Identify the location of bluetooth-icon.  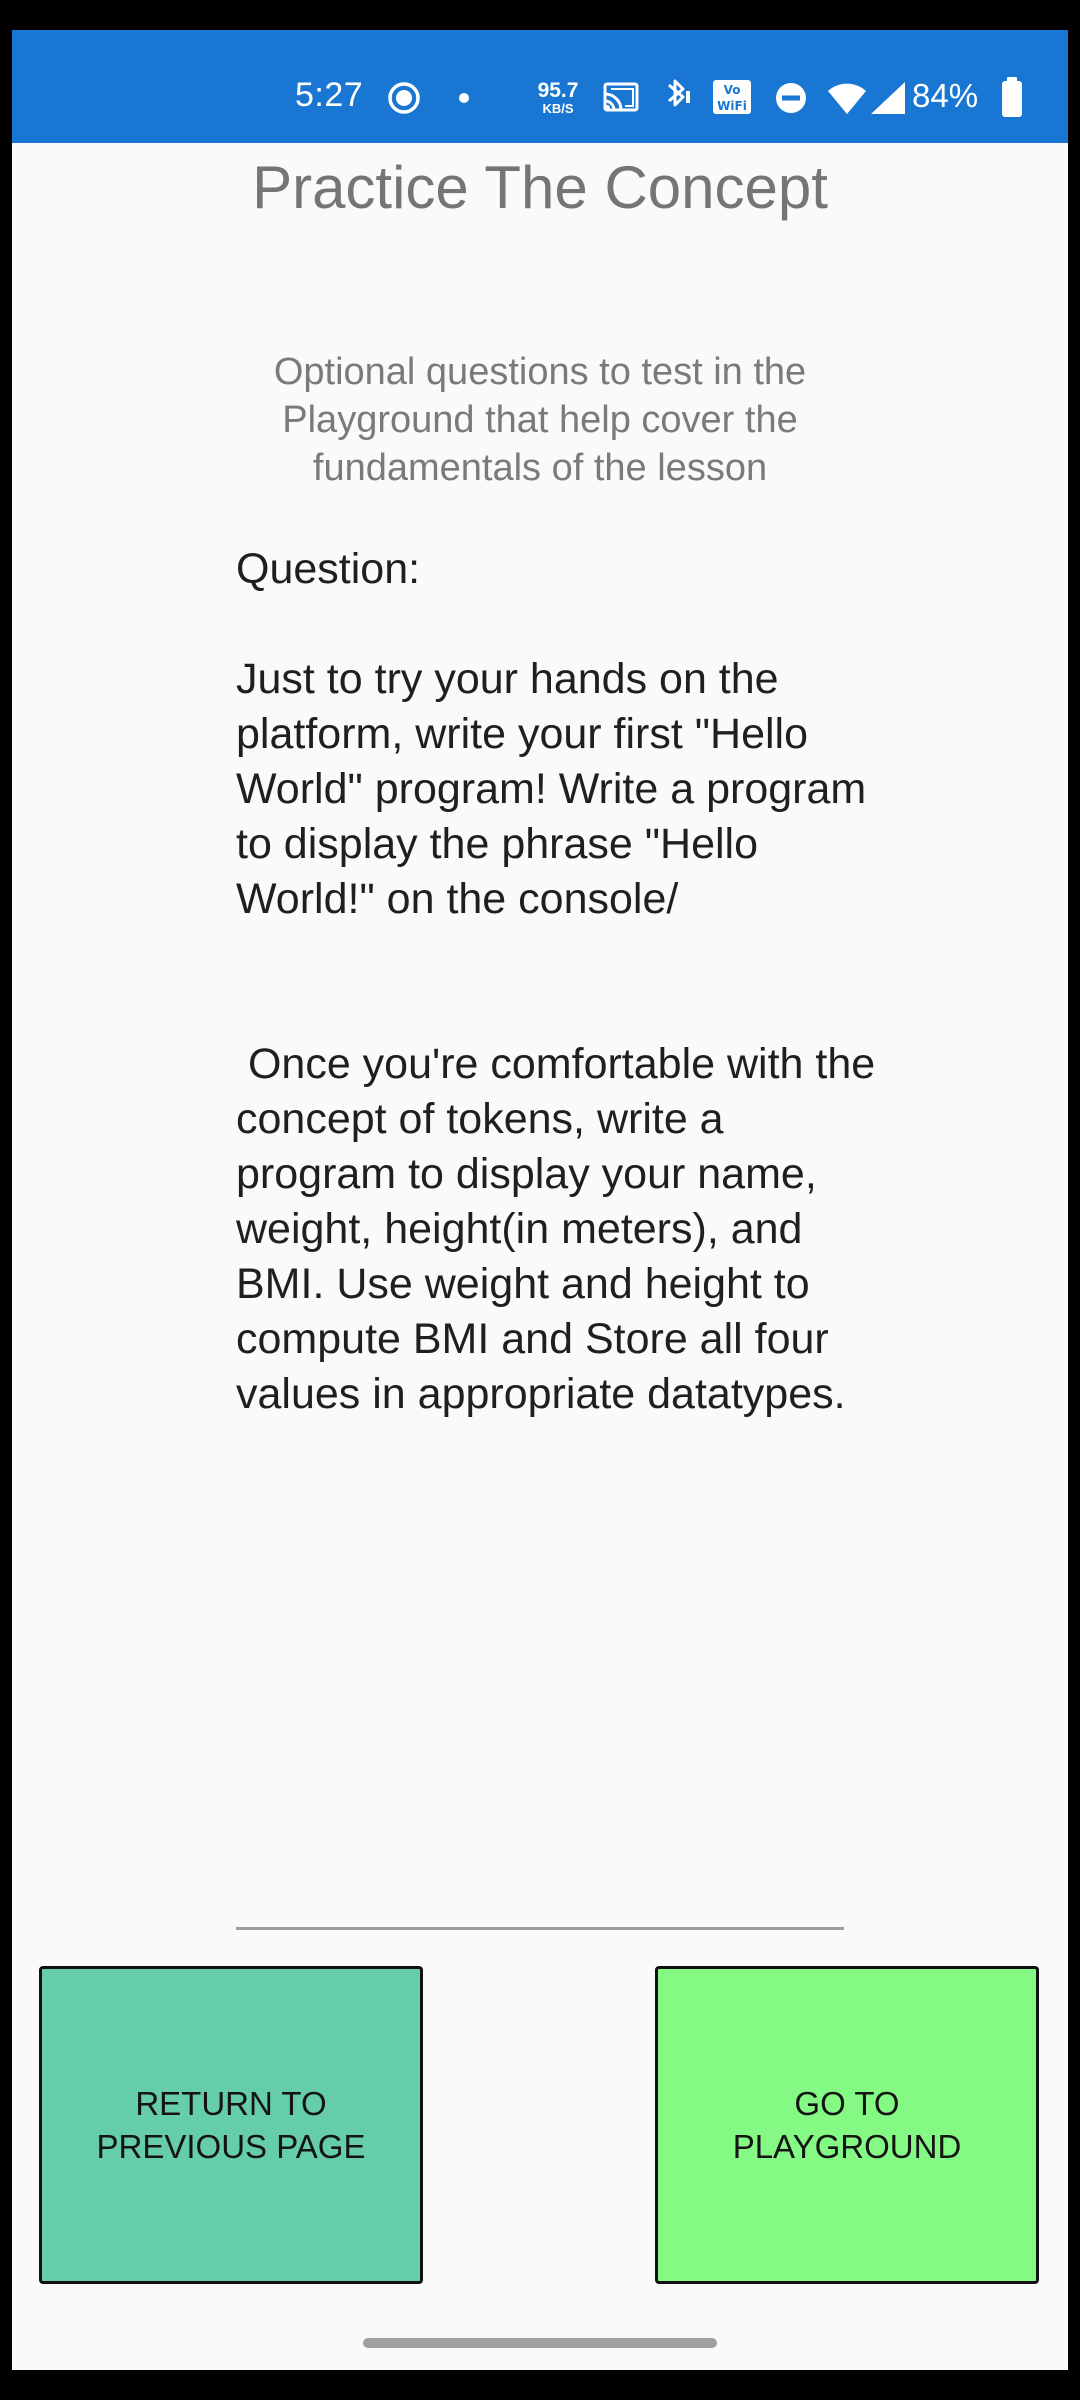
(679, 93).